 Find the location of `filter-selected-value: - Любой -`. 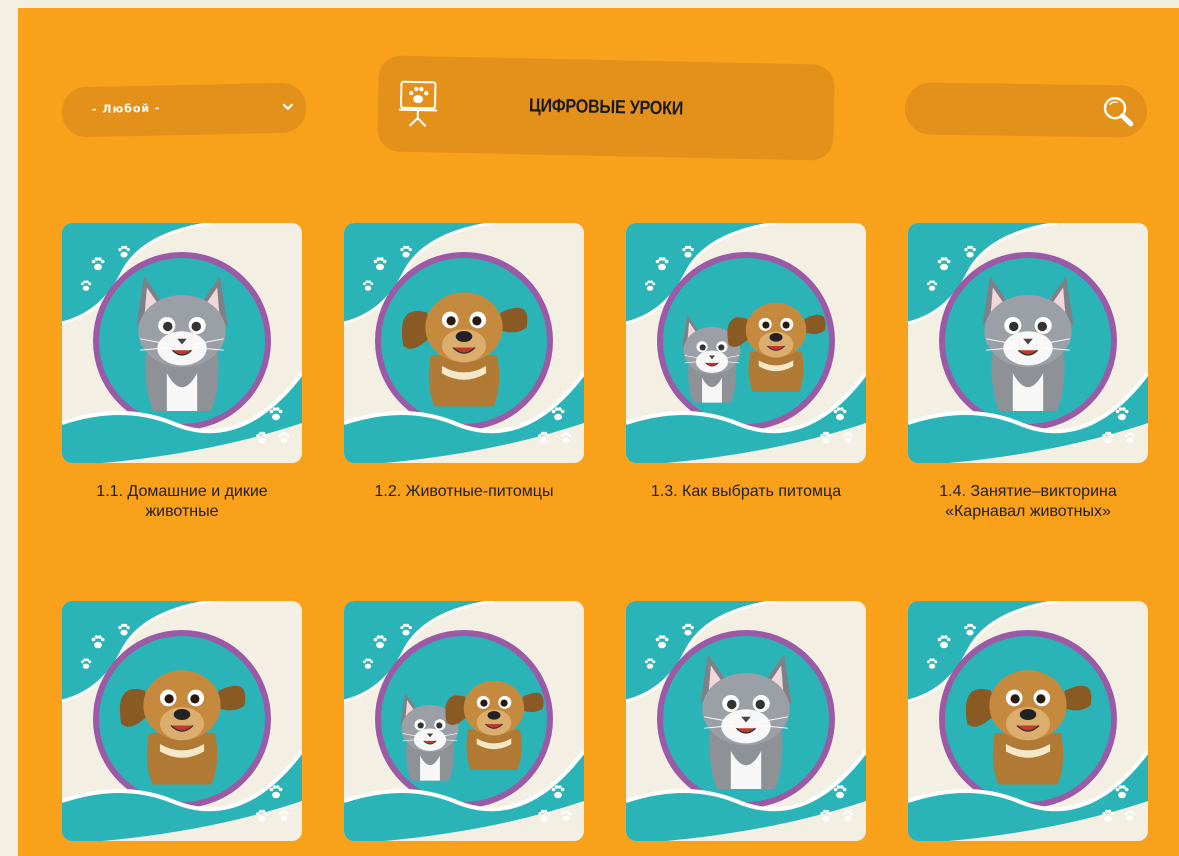

filter-selected-value: - Любой - is located at coordinates (126, 108).